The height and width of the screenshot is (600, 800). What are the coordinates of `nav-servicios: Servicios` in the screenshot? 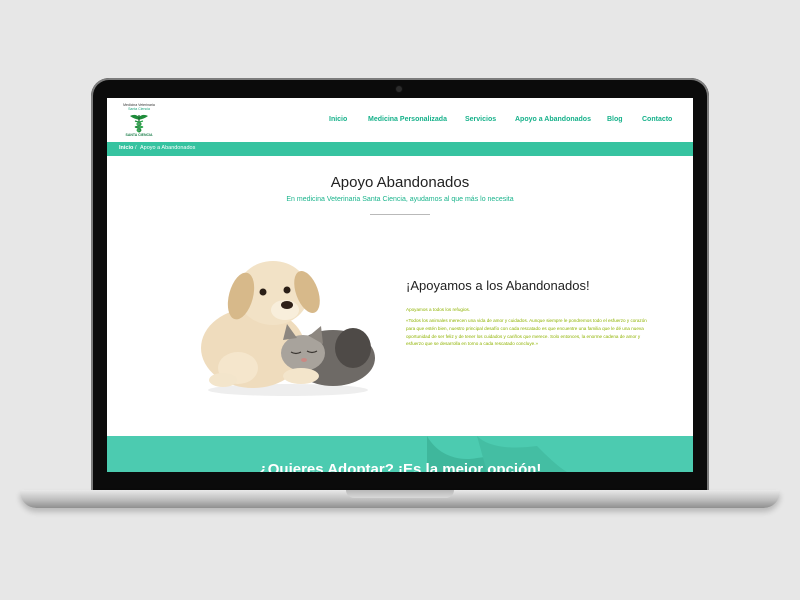 It's located at (480, 119).